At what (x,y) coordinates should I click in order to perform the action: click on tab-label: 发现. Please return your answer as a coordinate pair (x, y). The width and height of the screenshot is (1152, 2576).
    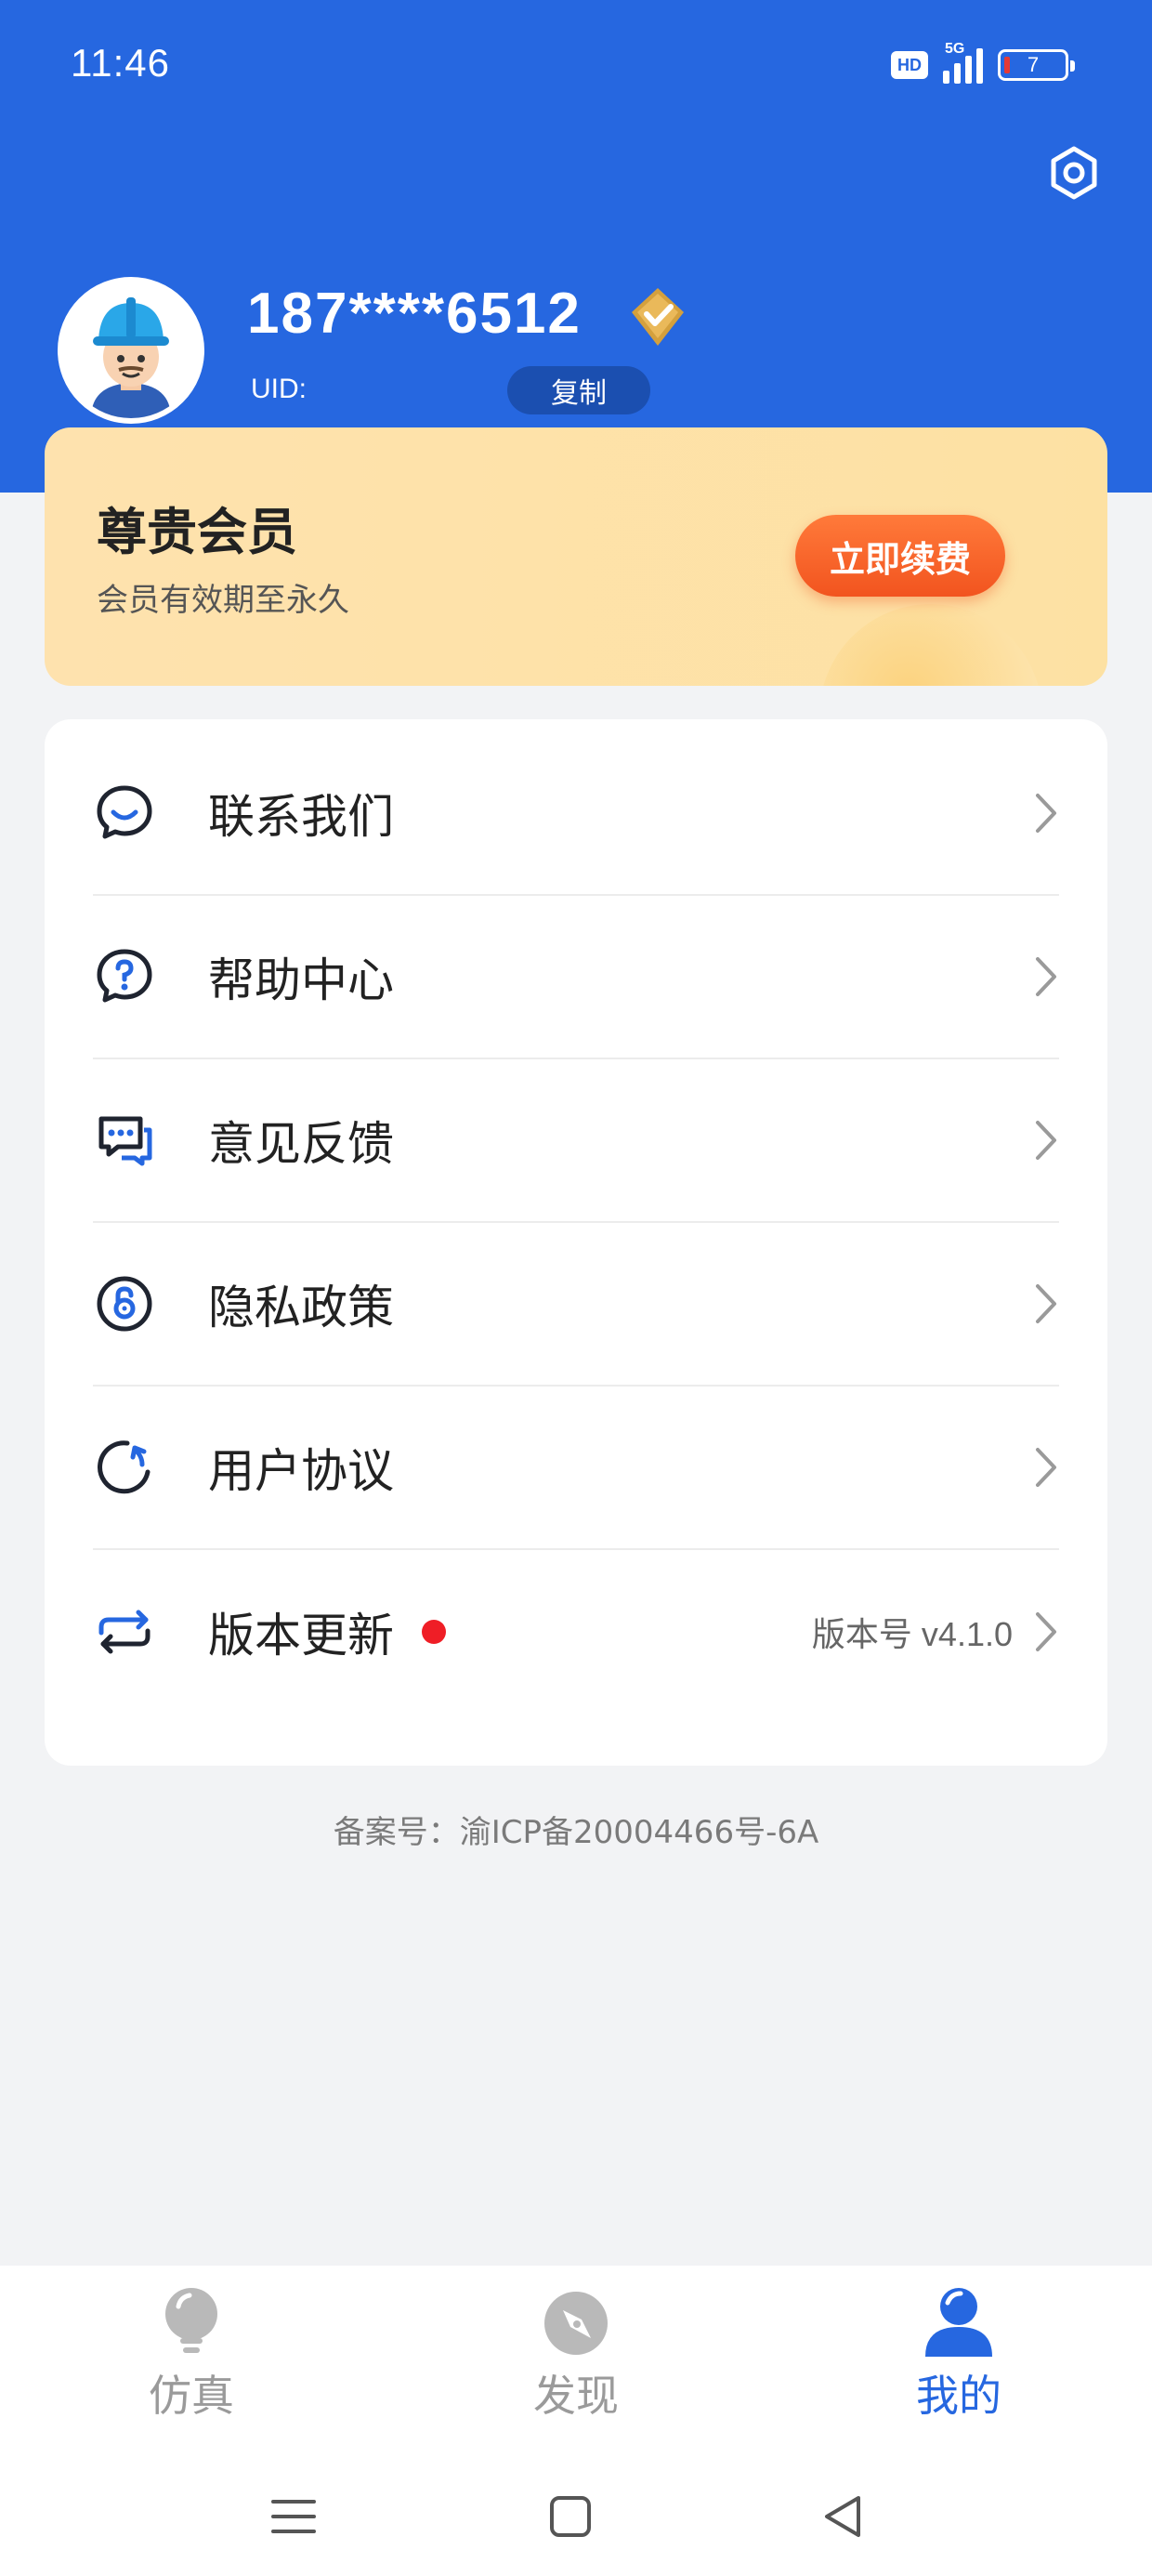
    Looking at the image, I should click on (576, 2396).